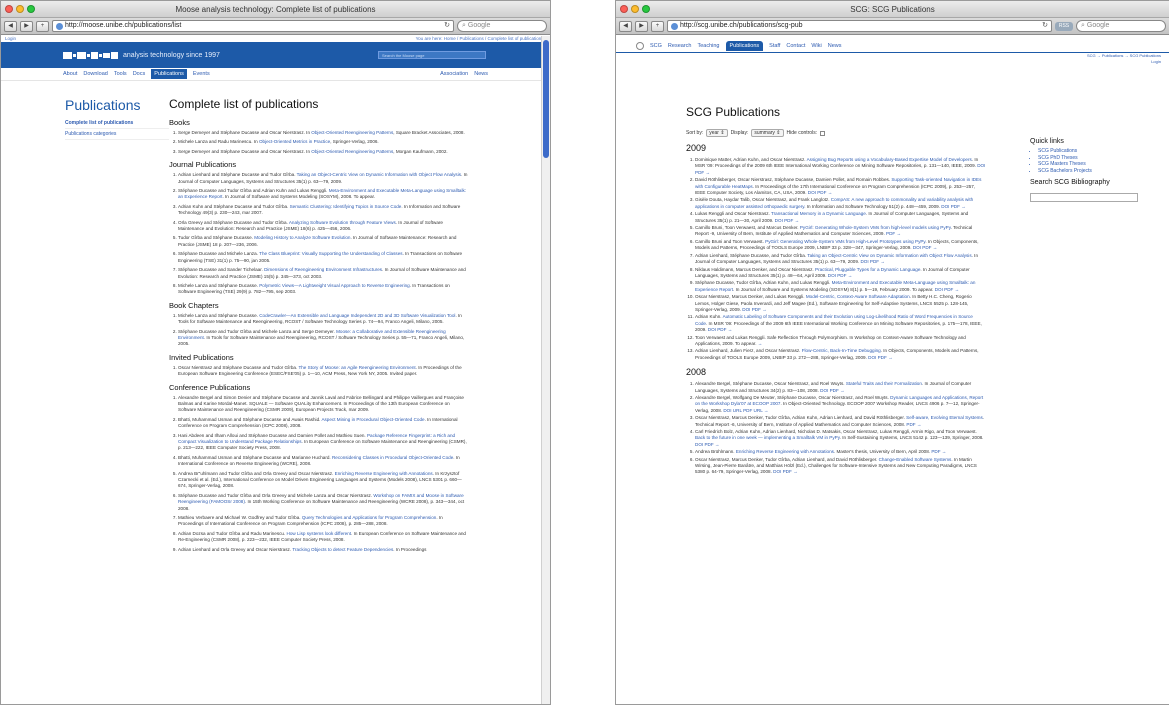 This screenshot has width=1169, height=705. What do you see at coordinates (760, 343) in the screenshot?
I see `doi-pdf-link: →` at bounding box center [760, 343].